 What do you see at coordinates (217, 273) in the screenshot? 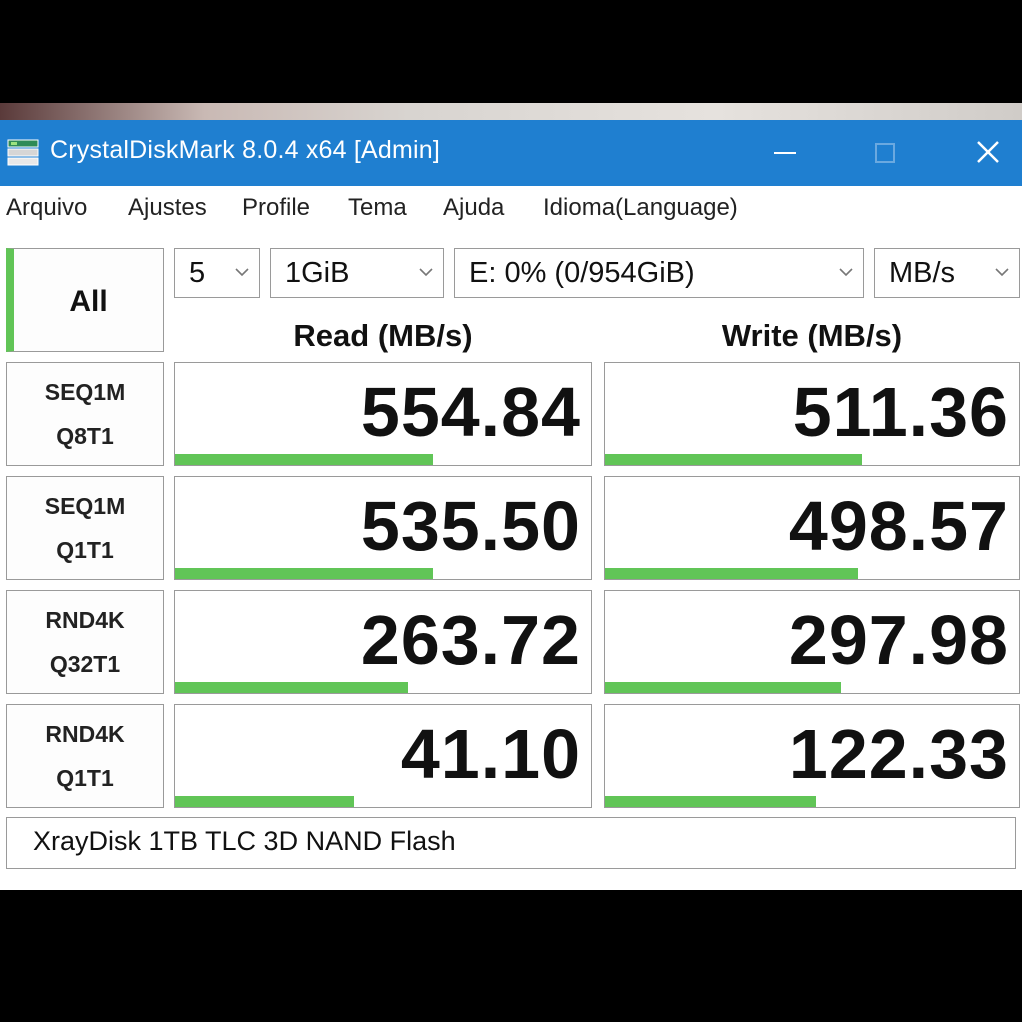
I see `test-count-select: 5` at bounding box center [217, 273].